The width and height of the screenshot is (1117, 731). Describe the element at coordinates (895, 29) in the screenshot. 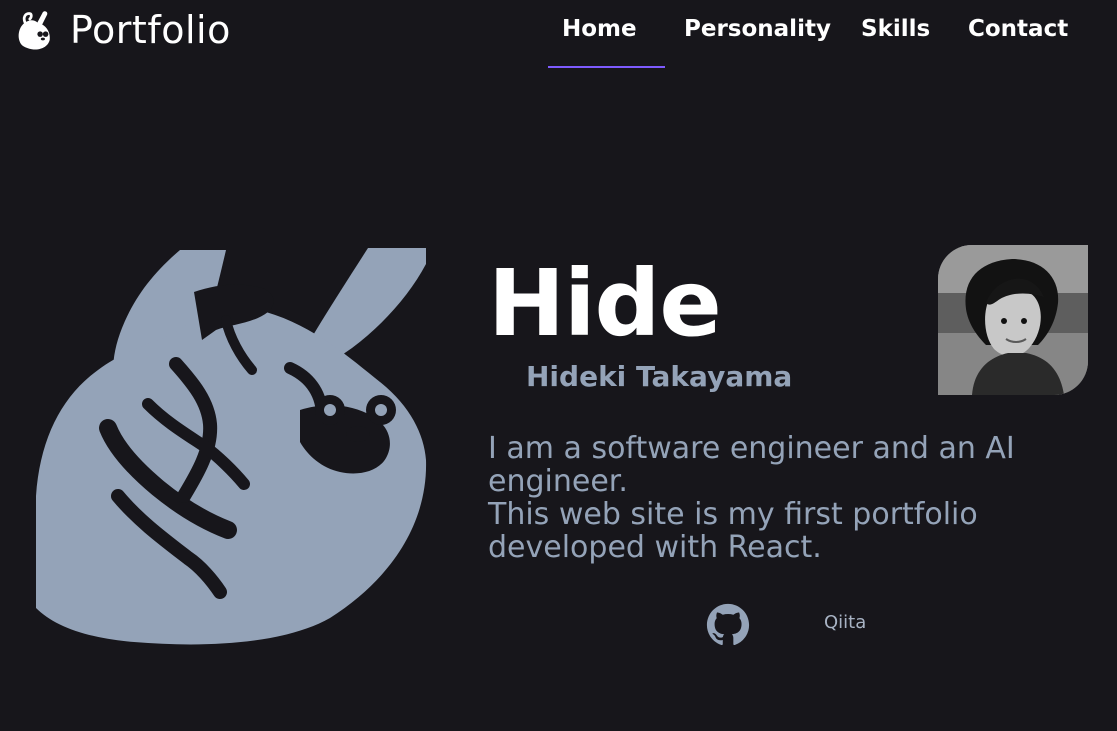

I see `nav-skills: Skills` at that location.